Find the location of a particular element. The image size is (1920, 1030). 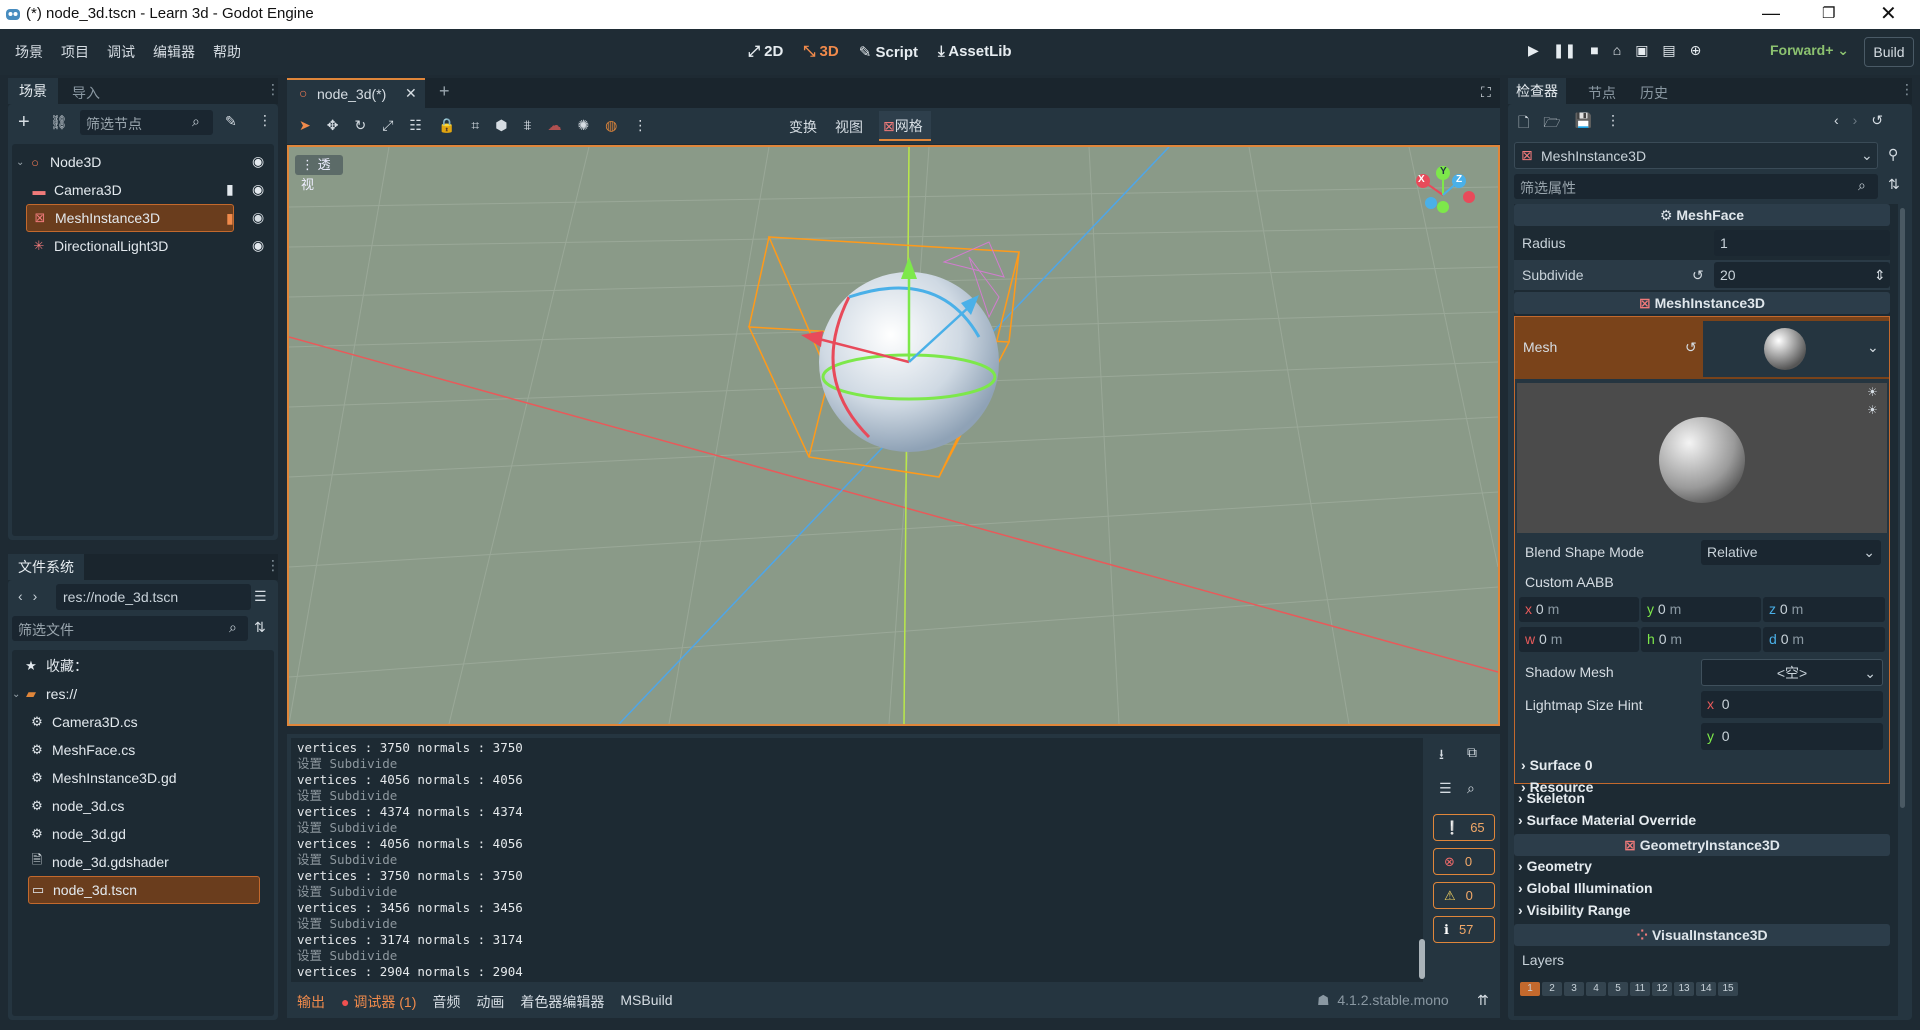

scene-tab-node3d: ○ node_3d(*) ✕ is located at coordinates (356, 93).